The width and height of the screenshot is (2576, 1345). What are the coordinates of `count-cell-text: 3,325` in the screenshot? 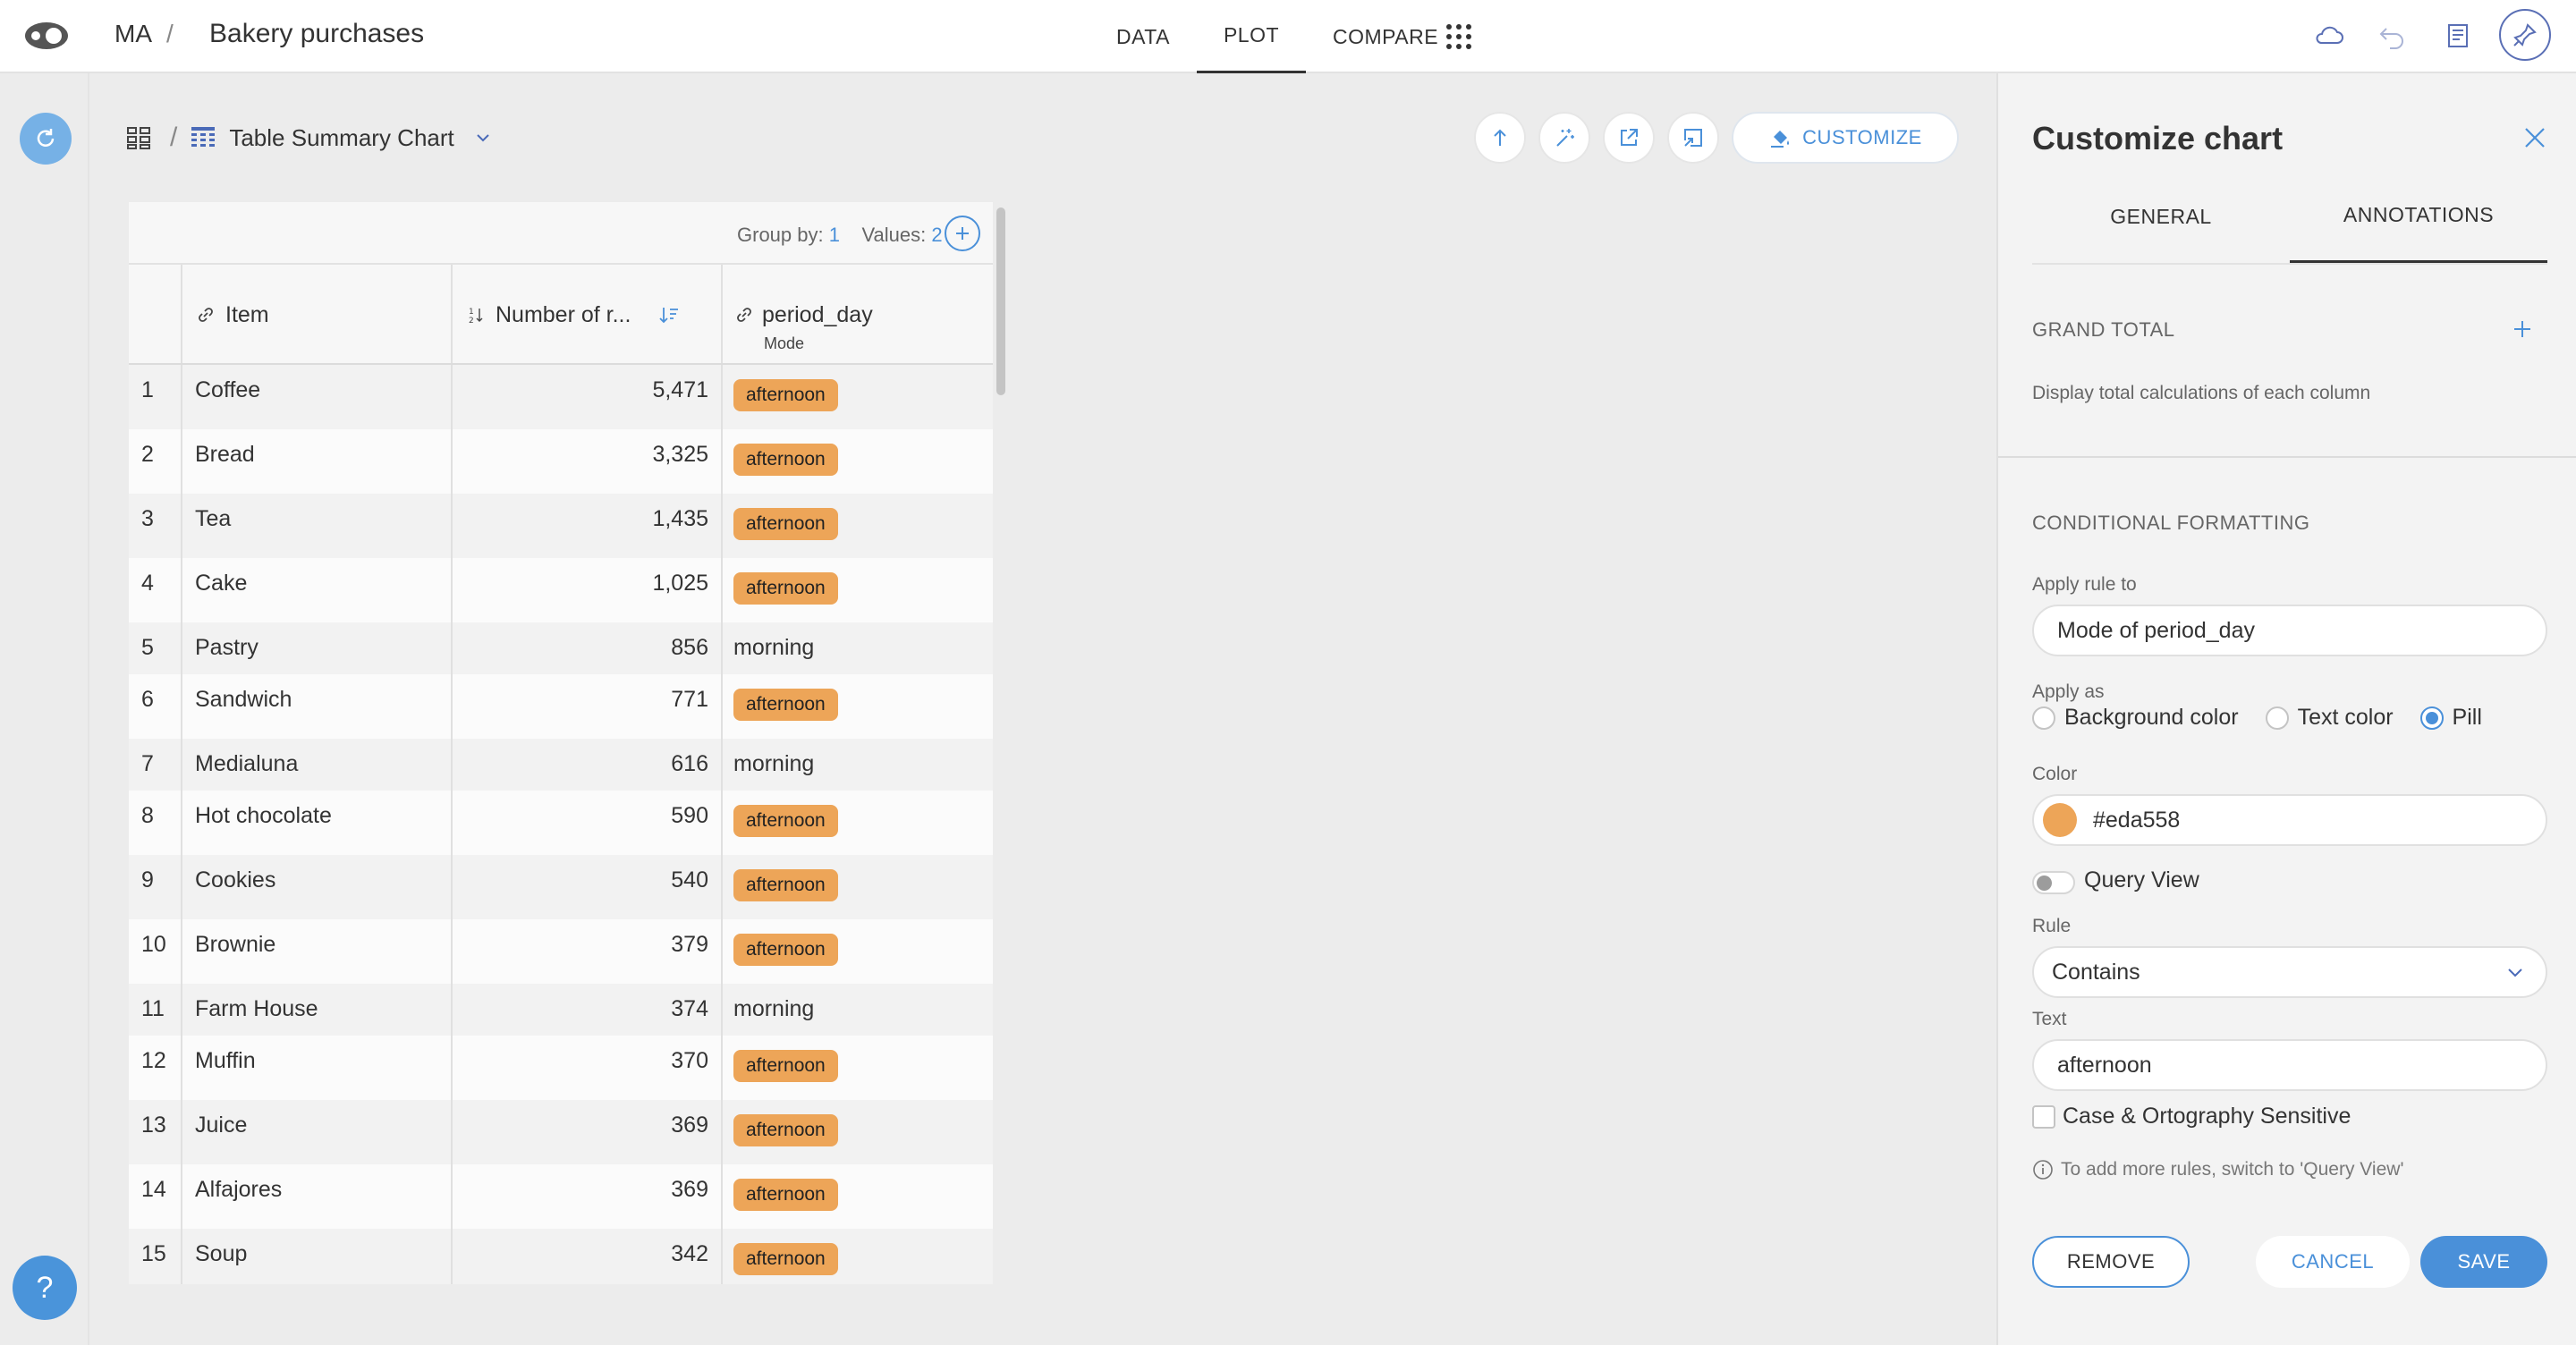 It's located at (680, 454).